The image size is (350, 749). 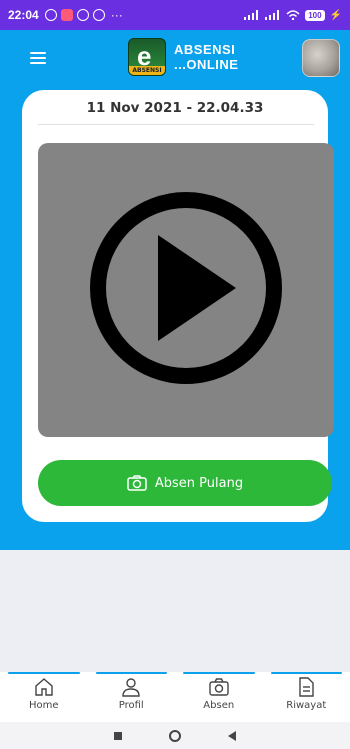 I want to click on datetime-label: 11 Nov 2021 - 22.04.33, so click(x=175, y=108).